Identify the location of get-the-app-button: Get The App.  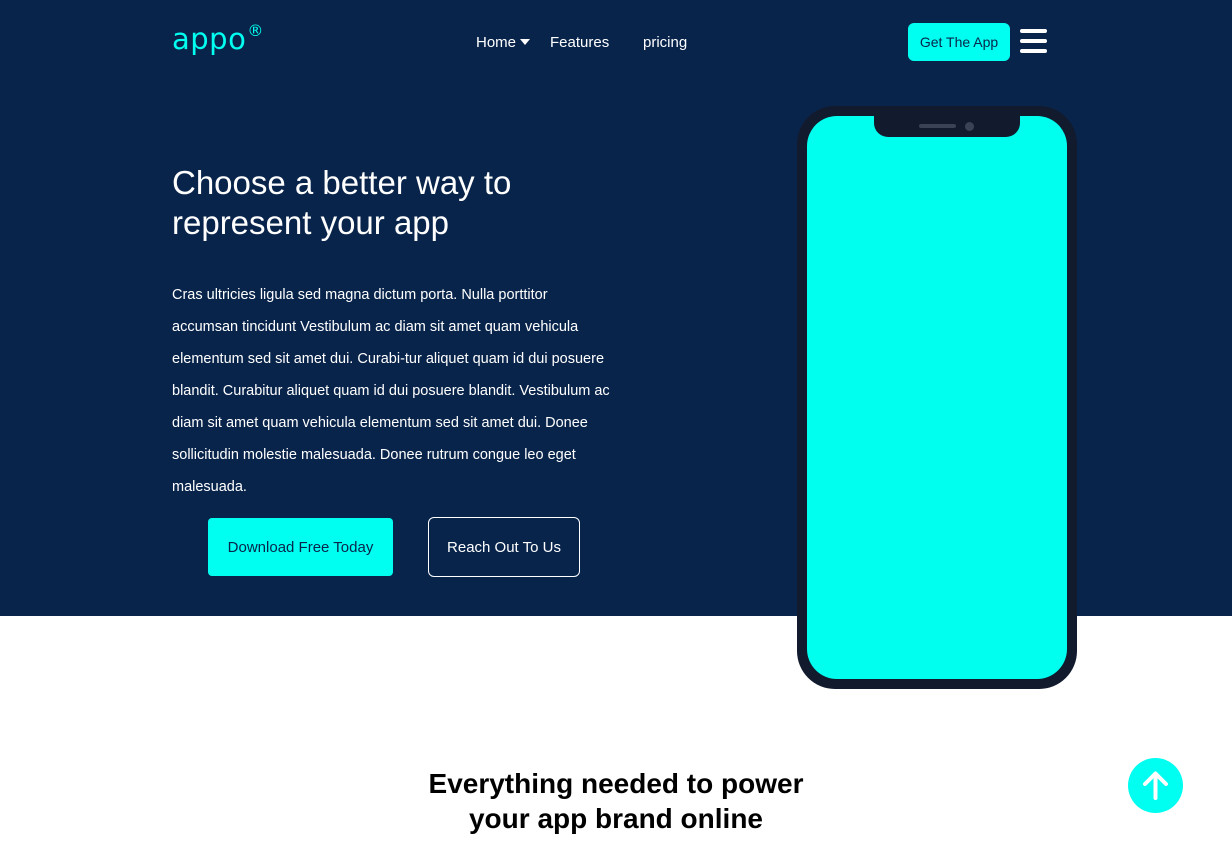
(959, 42).